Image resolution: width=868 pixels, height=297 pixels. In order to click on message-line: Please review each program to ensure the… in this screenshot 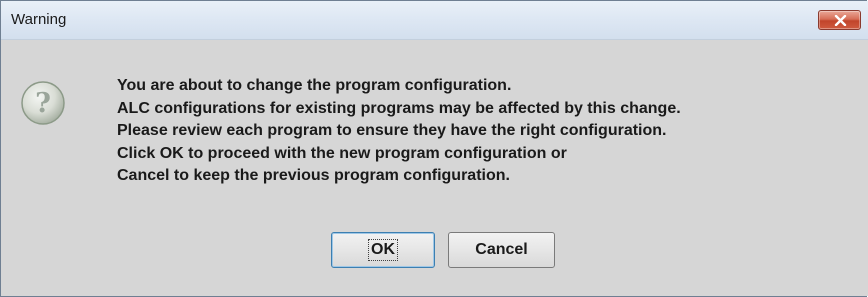, I will do `click(392, 130)`.